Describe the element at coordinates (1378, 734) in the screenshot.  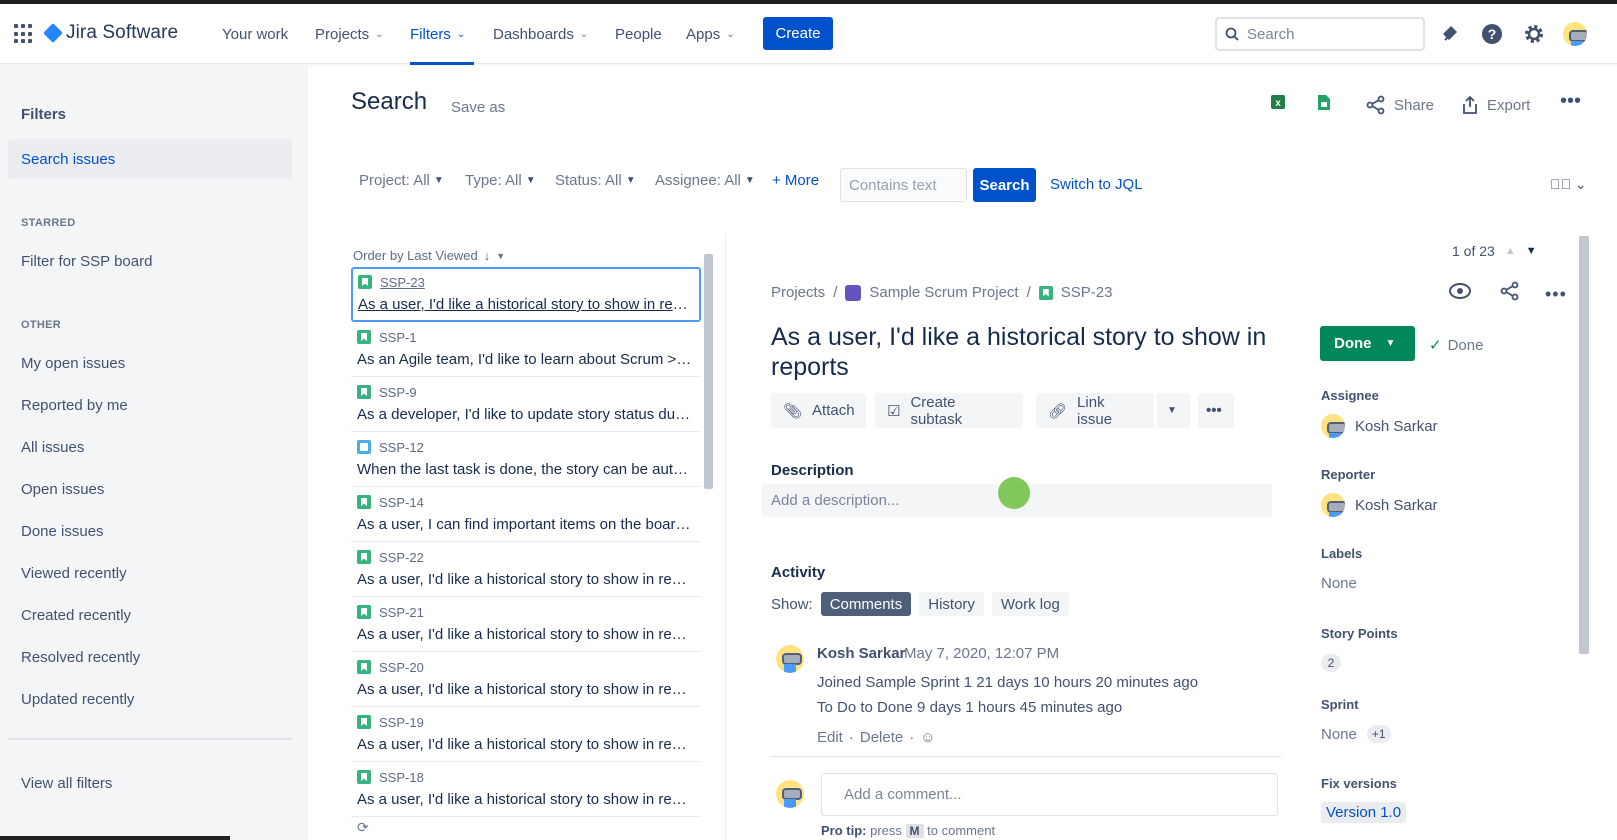
I see `sprint-extra-badge: +1` at that location.